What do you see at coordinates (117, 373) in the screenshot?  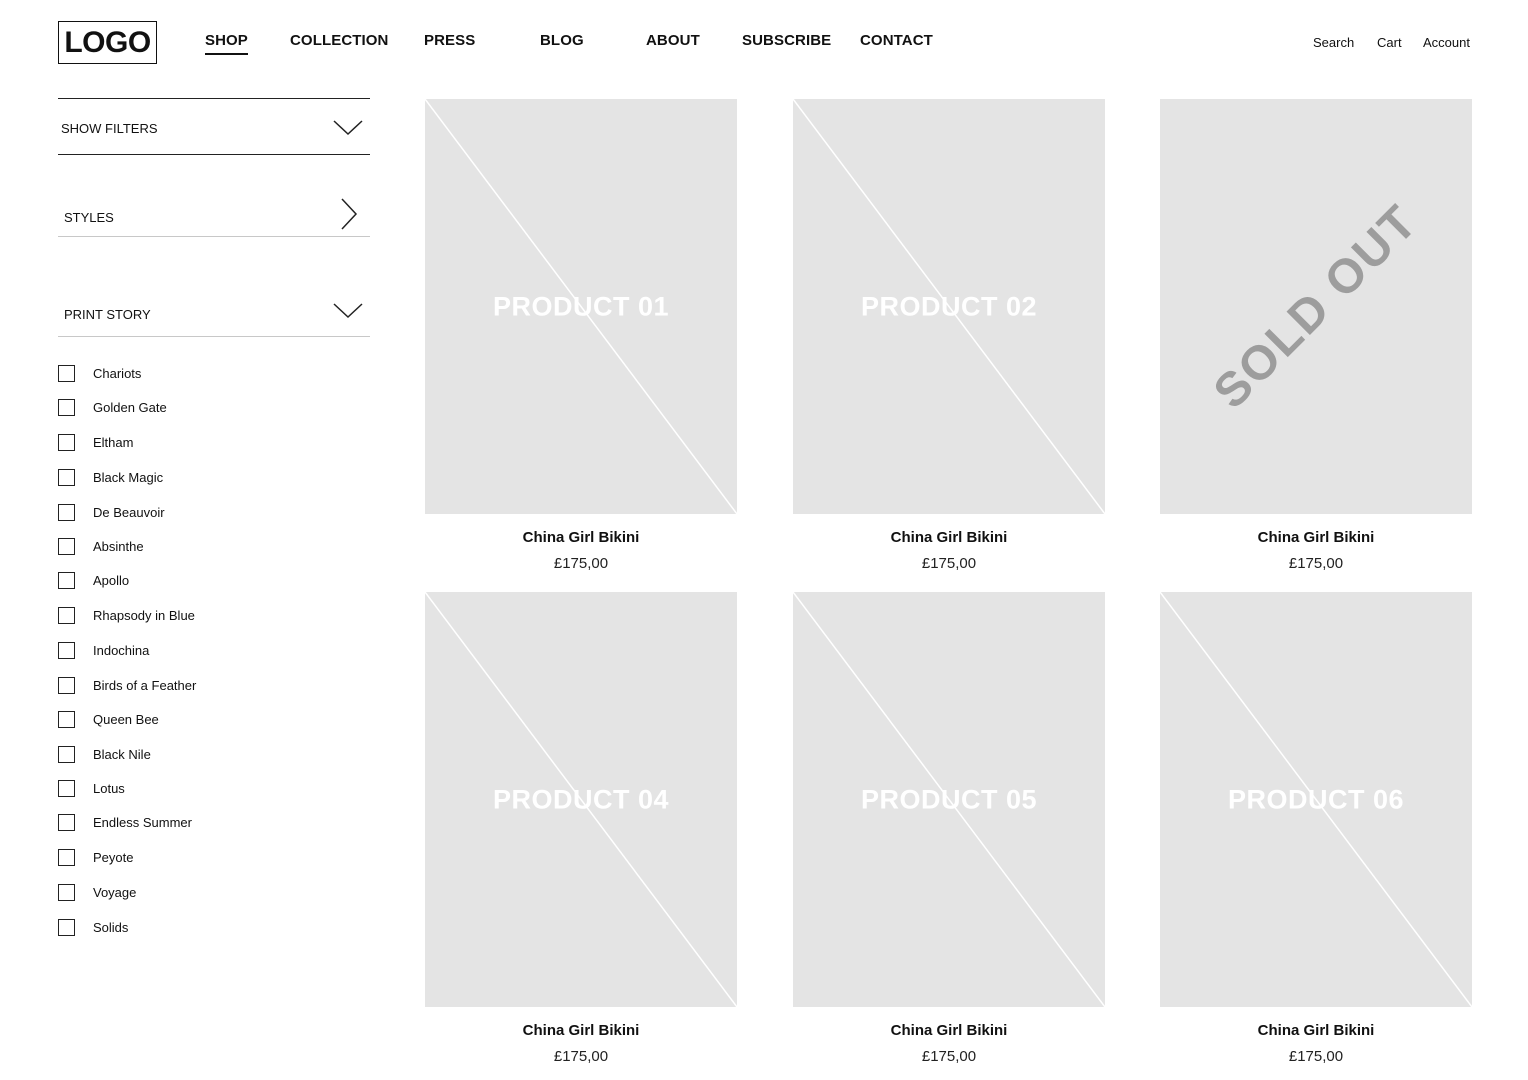 I see `filter-option-label: Chariots` at bounding box center [117, 373].